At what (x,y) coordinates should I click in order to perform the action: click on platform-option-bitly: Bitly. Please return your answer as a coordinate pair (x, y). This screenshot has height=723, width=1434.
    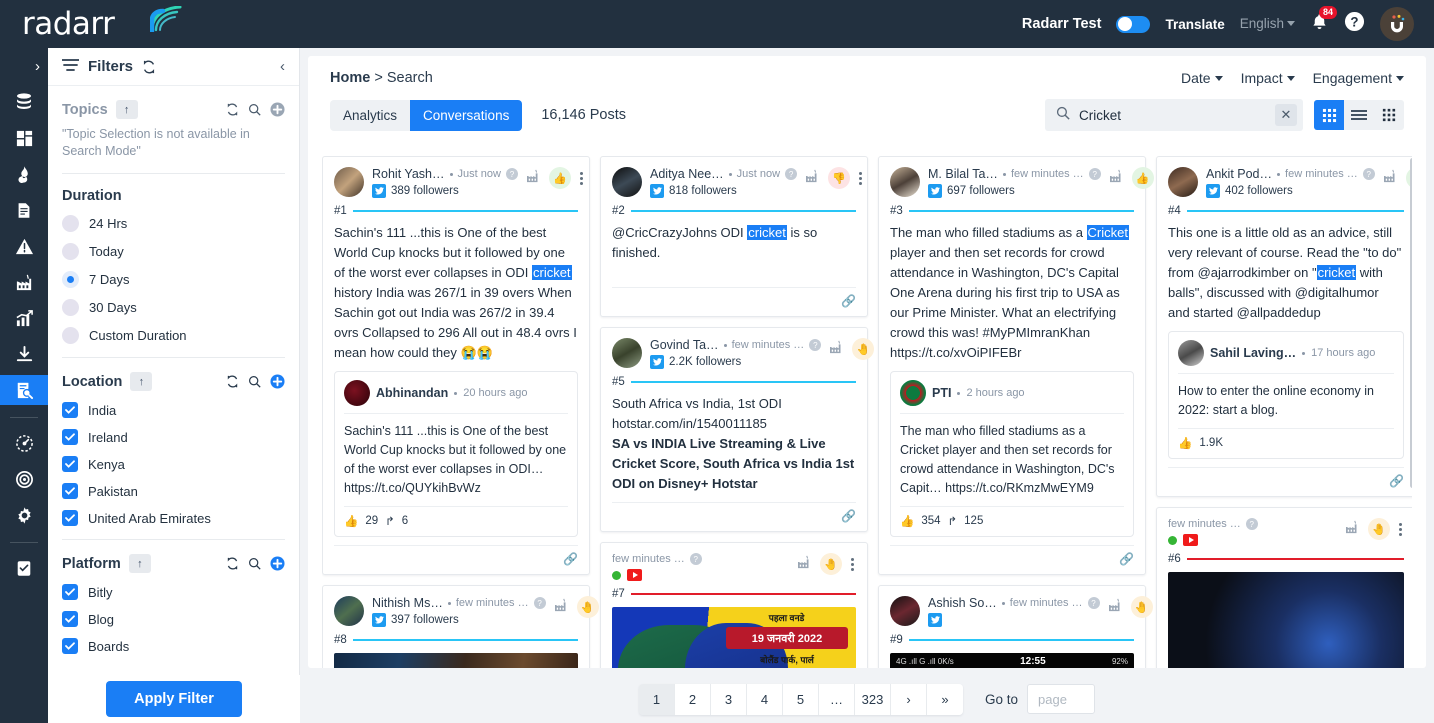
    Looking at the image, I should click on (173, 592).